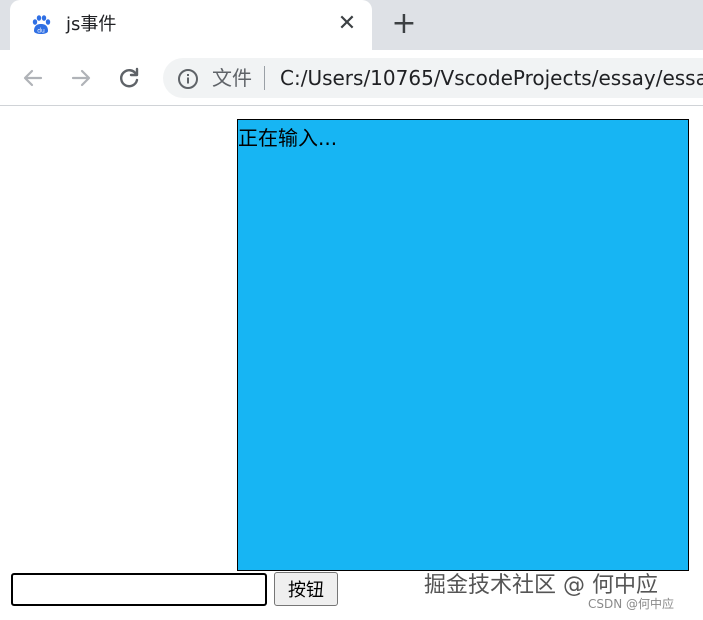 This screenshot has height=620, width=703. Describe the element at coordinates (41, 31) in the screenshot. I see `svg-text: du` at that location.